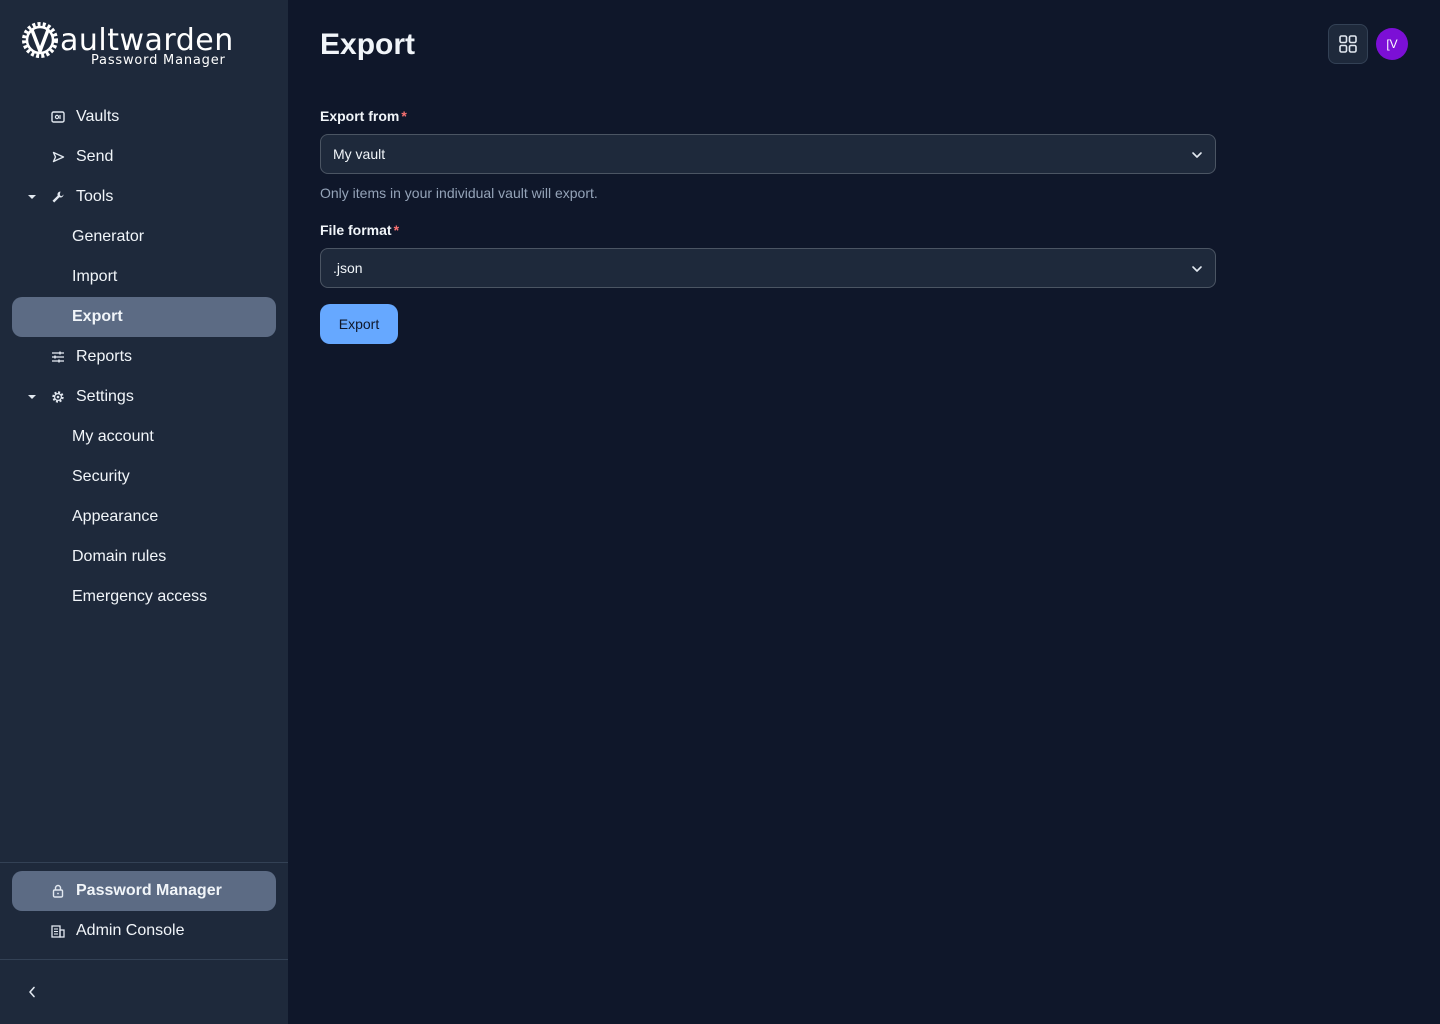 Image resolution: width=1440 pixels, height=1024 pixels. Describe the element at coordinates (95, 156) in the screenshot. I see `sidebar-item-label: Send` at that location.